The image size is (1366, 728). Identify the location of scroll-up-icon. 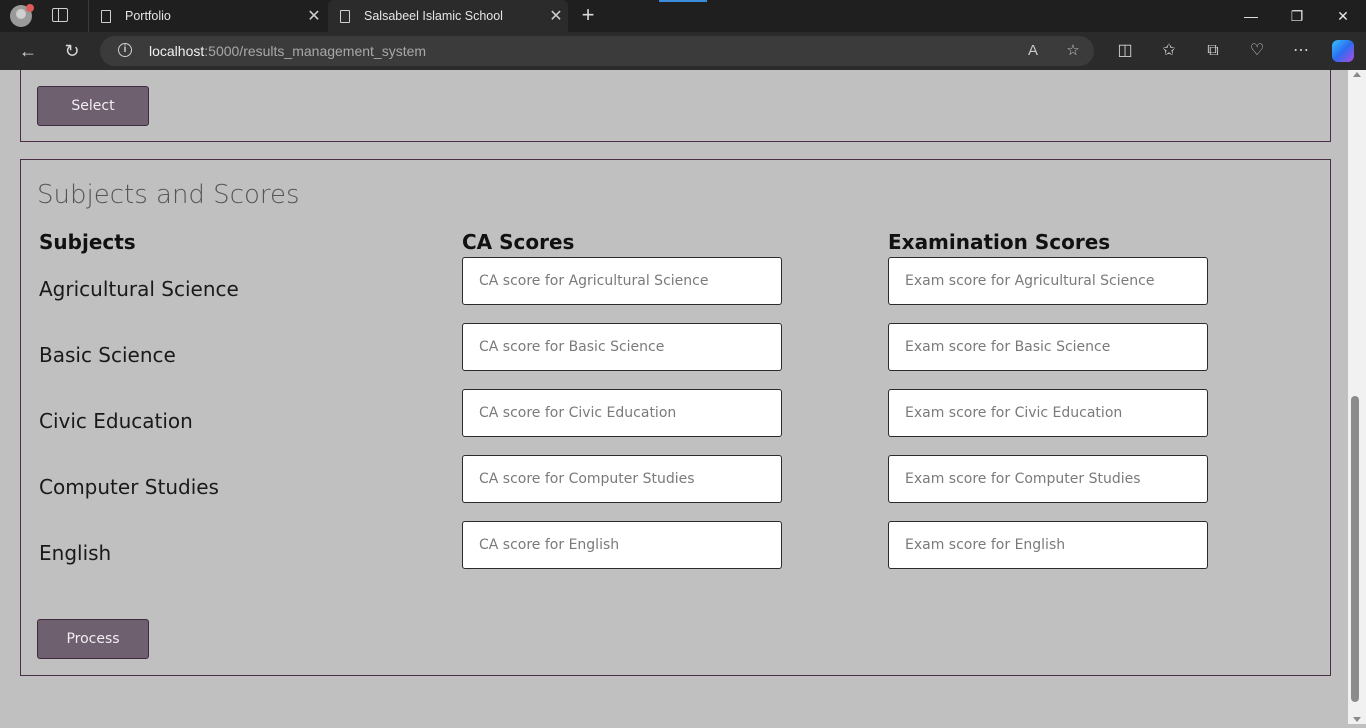
(1357, 74).